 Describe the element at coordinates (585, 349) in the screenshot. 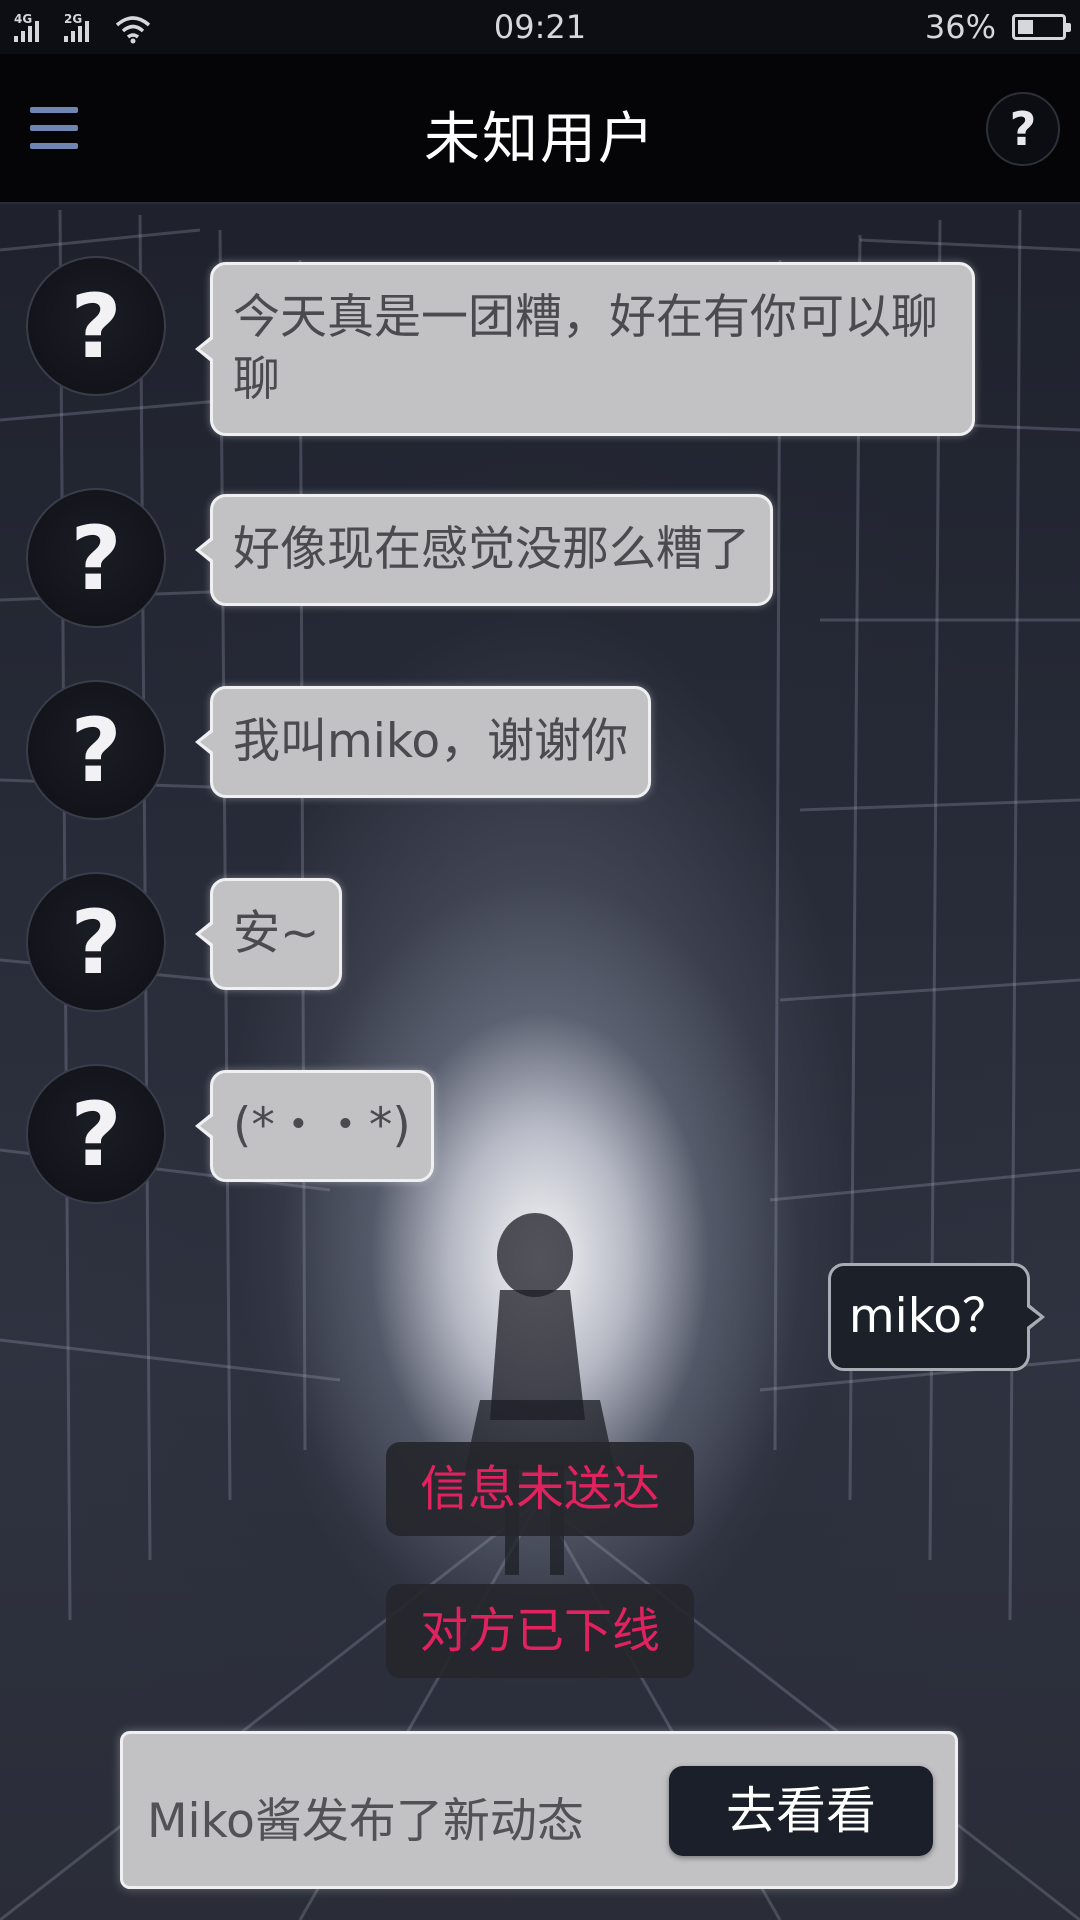

I see `incoming-message-bubble: 今天真是一团糟，好在有你可以聊聊` at that location.